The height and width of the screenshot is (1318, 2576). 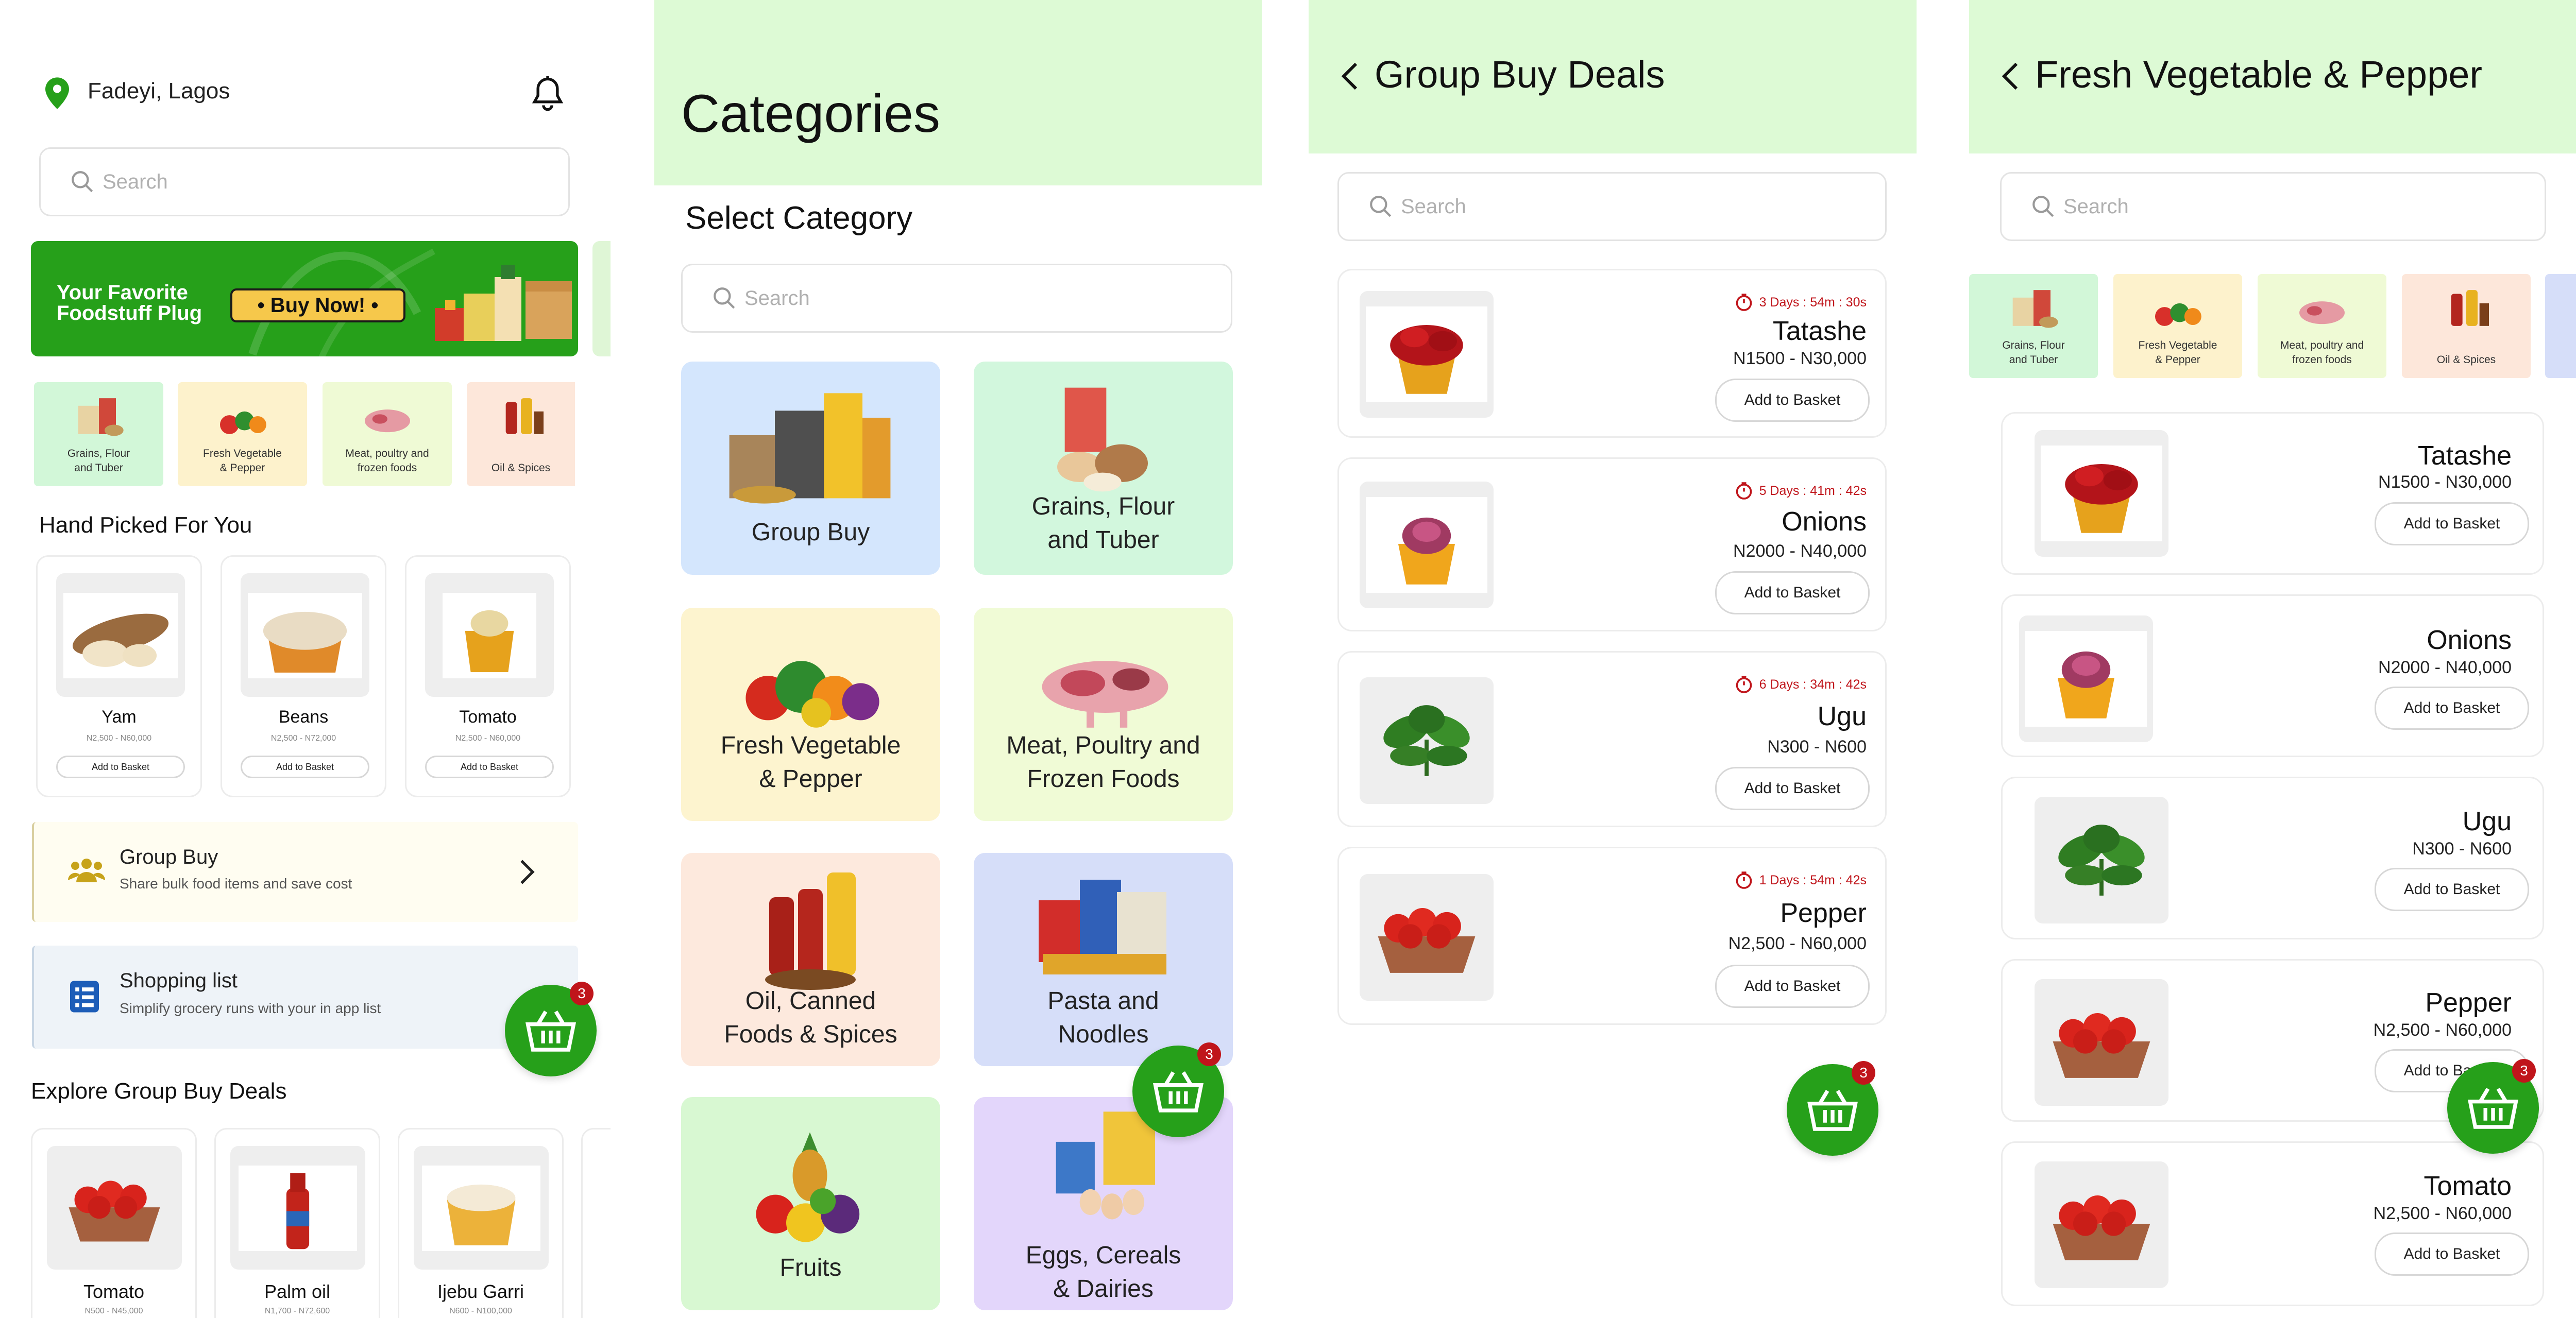 I want to click on product-price: N2000 - N40,000, so click(x=2445, y=667).